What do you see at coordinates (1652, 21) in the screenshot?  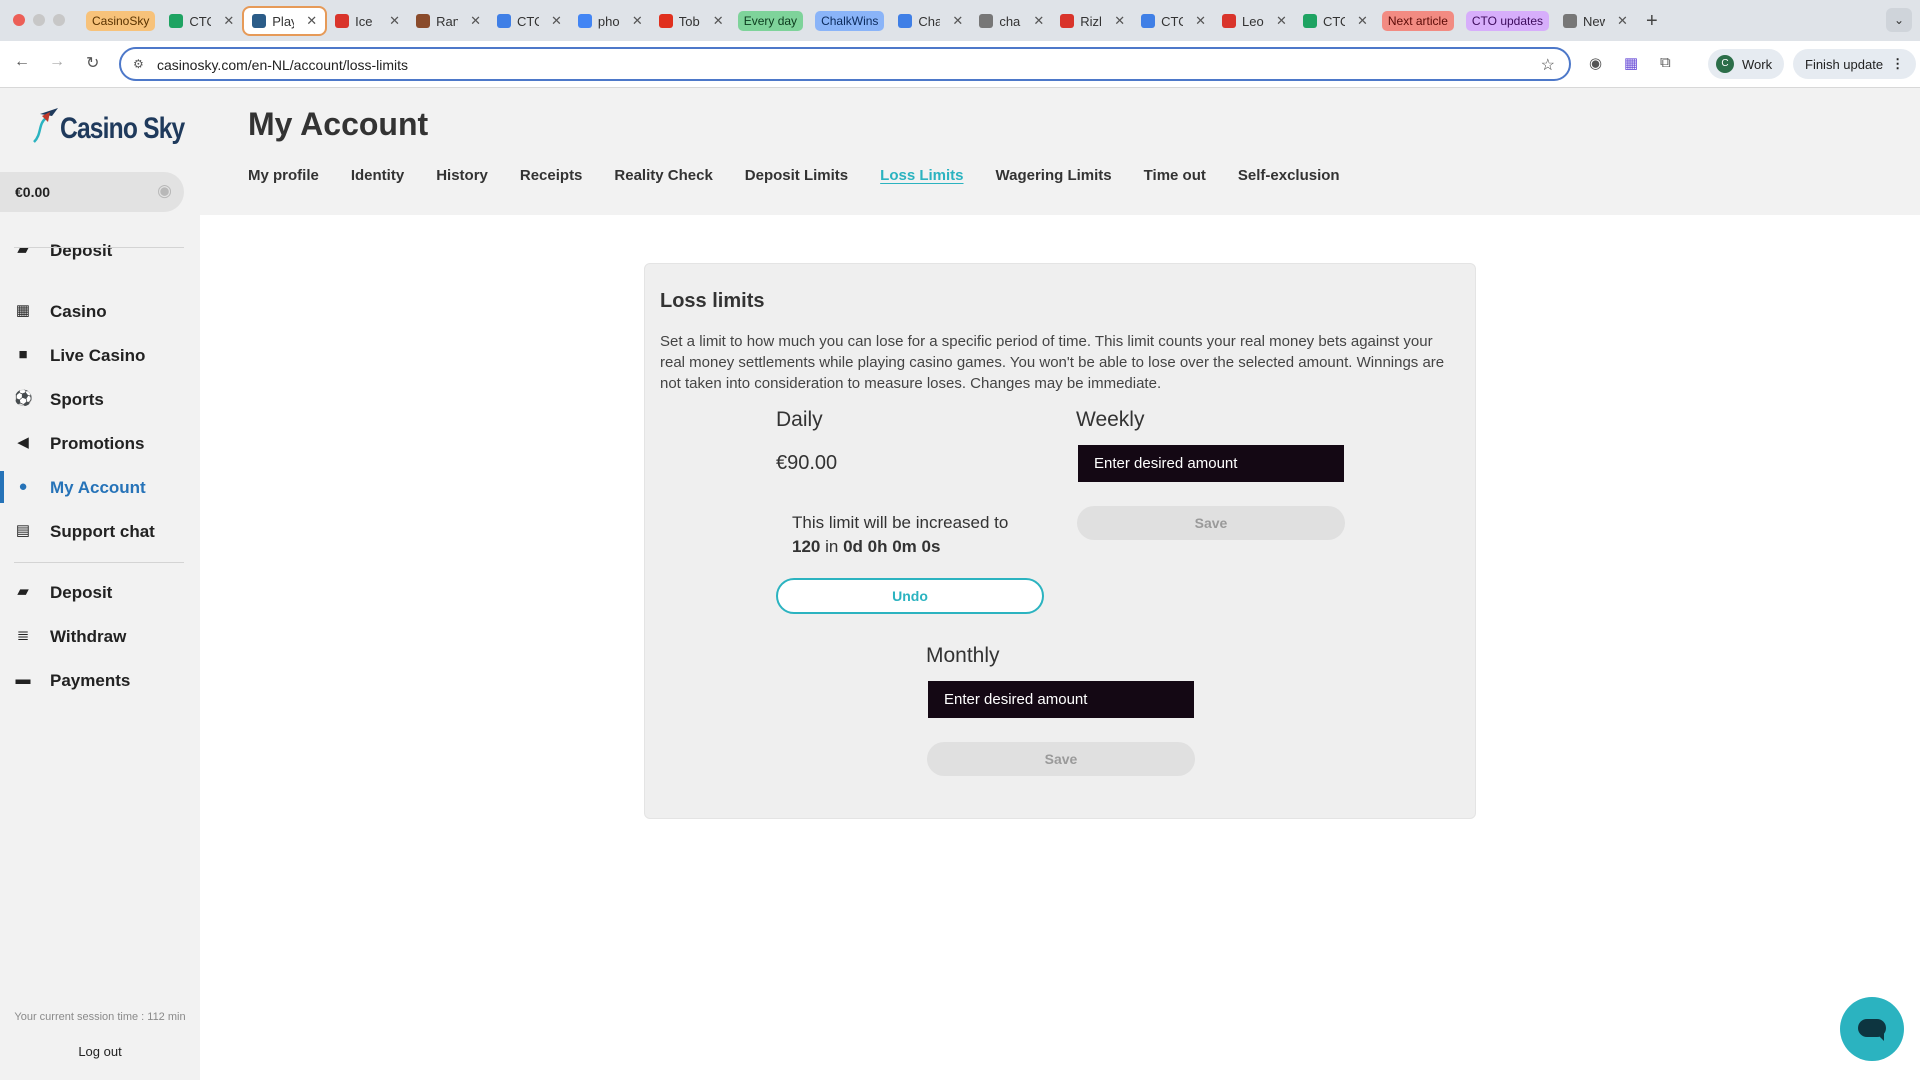 I see `new-tab-icon: +` at bounding box center [1652, 21].